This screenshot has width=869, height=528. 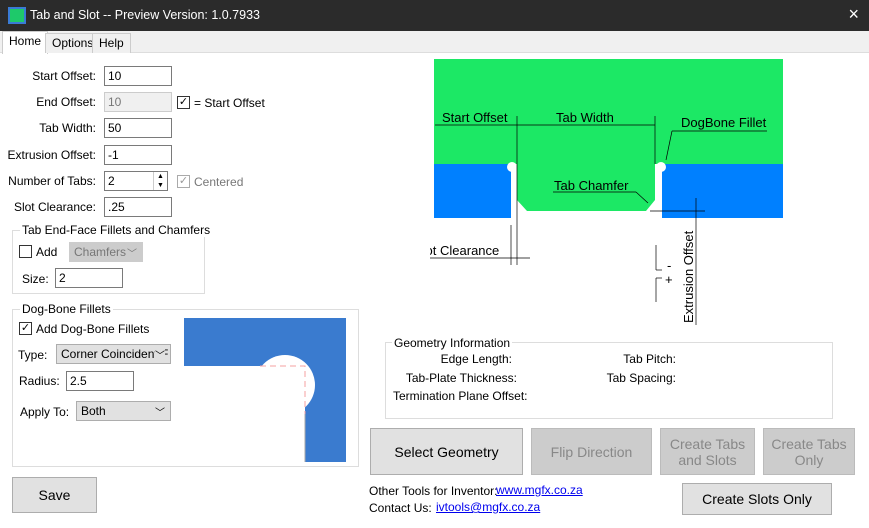 I want to click on flip-direction-button: Flip Direction, so click(x=591, y=451).